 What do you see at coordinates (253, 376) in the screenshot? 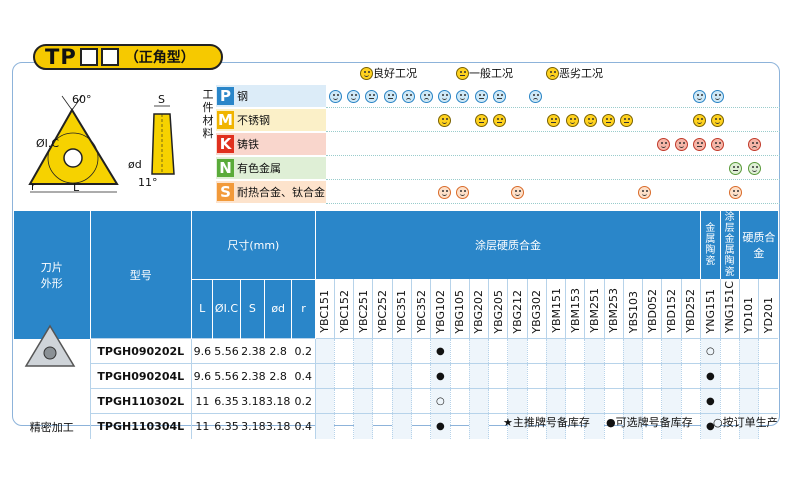
I see `dim-s-cell: 2.38` at bounding box center [253, 376].